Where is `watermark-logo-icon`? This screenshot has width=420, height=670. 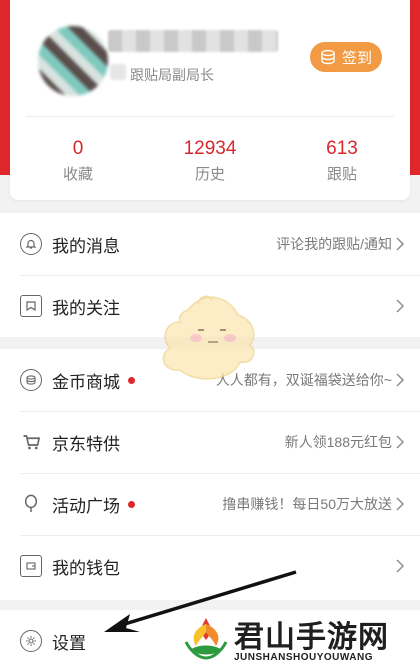 watermark-logo-icon is located at coordinates (206, 639).